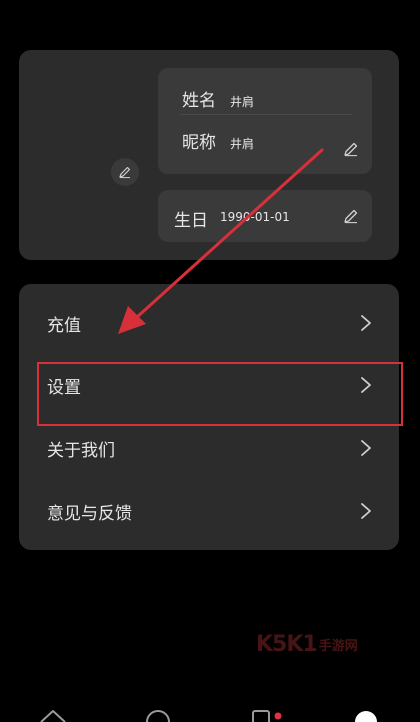 The width and height of the screenshot is (420, 722). Describe the element at coordinates (209, 511) in the screenshot. I see `menu-item-feedback: 意见与反馈` at that location.